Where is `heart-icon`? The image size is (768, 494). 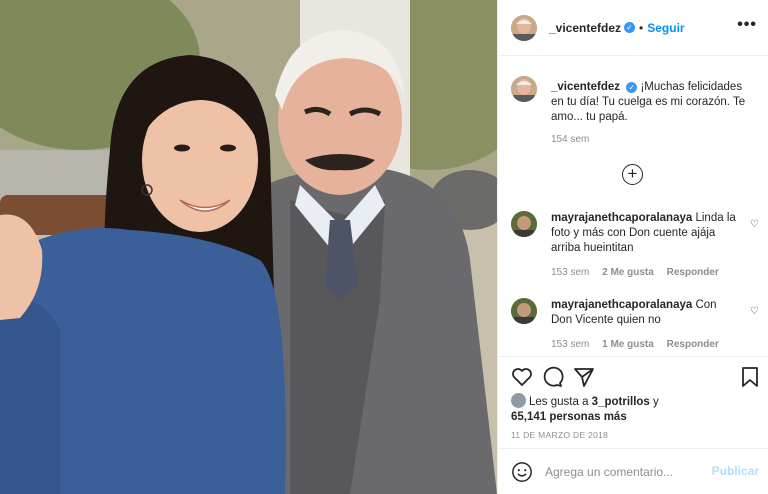
heart-icon is located at coordinates (522, 377).